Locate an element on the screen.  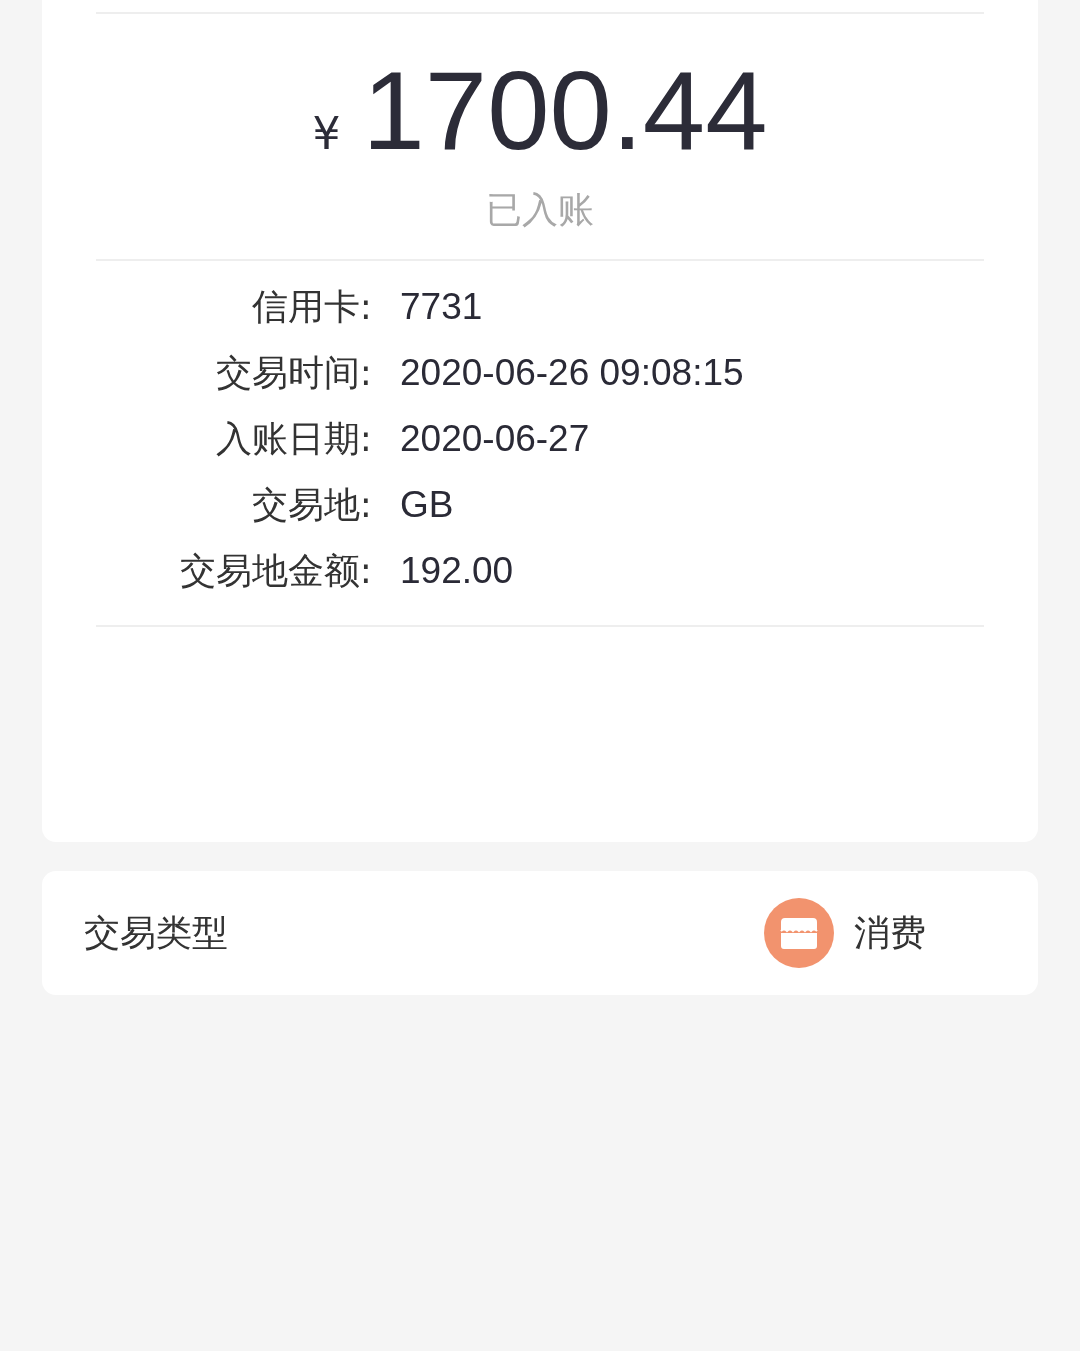
amount: 1700.44 is located at coordinates (565, 111).